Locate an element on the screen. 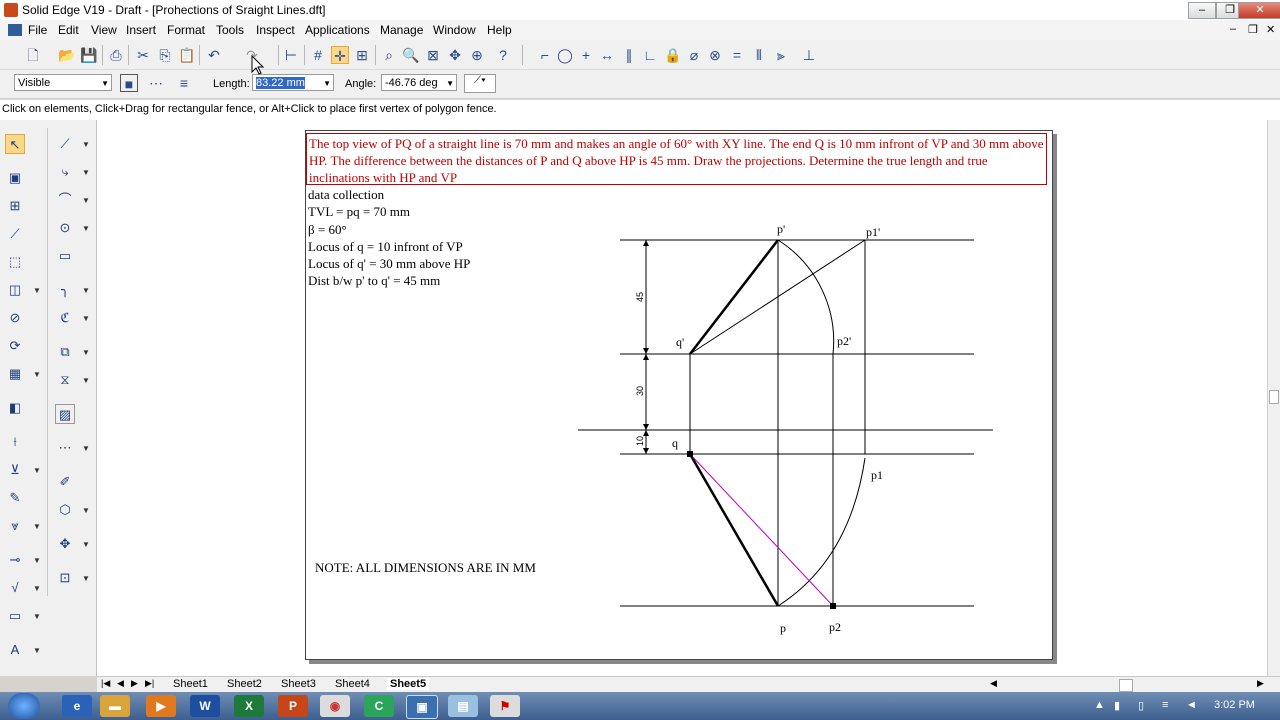 This screenshot has width=1280, height=720. label-p1: p1 is located at coordinates (877, 475).